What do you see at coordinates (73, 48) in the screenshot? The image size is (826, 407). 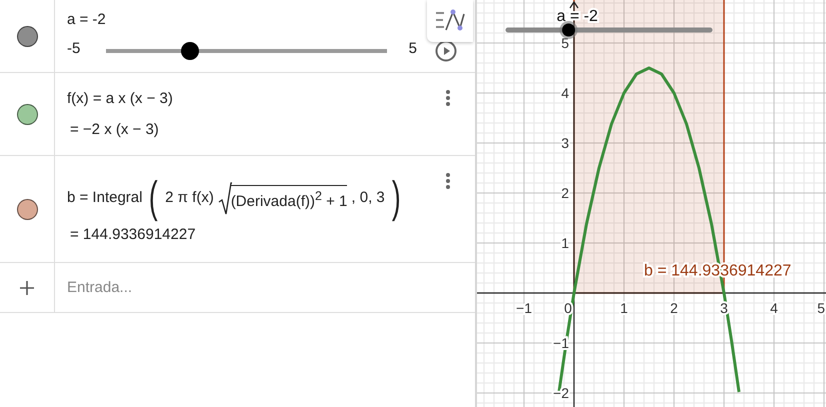 I see `slider-min: -5` at bounding box center [73, 48].